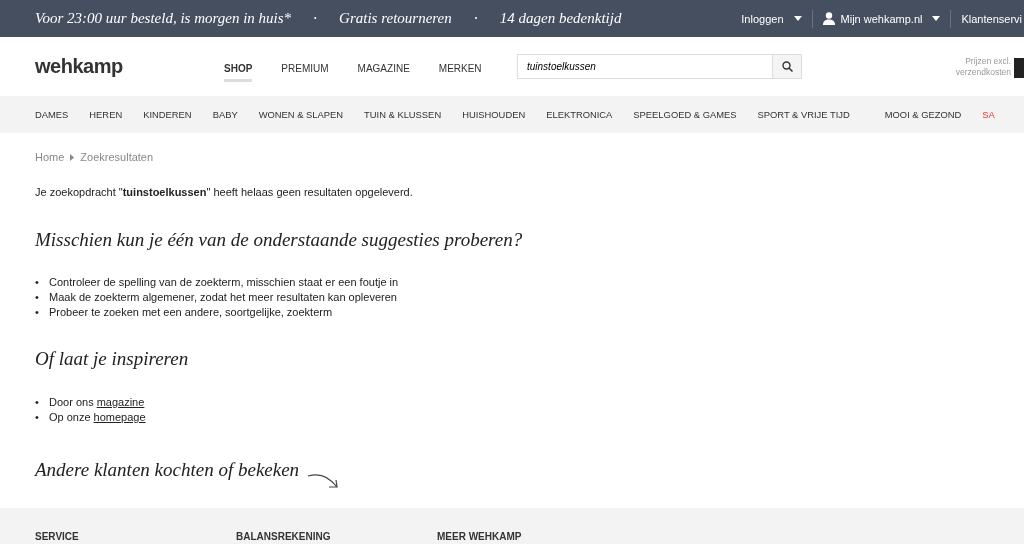 The image size is (1024, 545). I want to click on category-link: DAMES, so click(52, 114).